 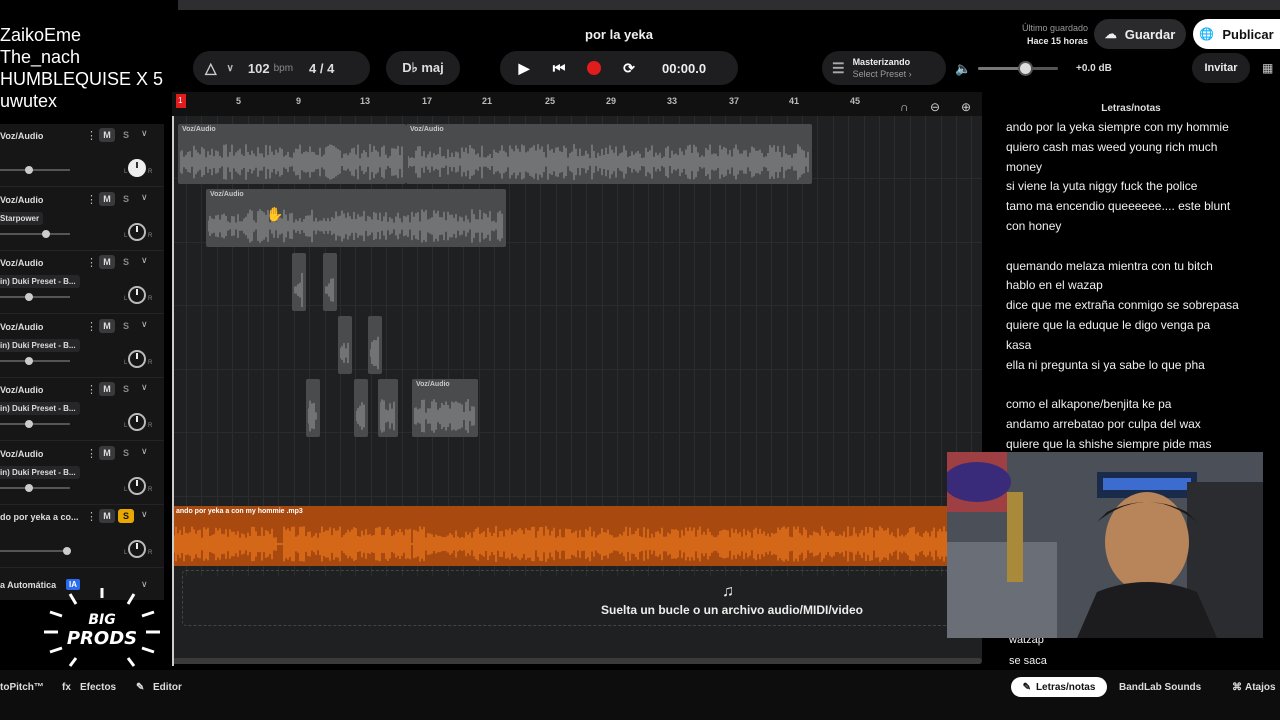 I want to click on notes-line: ella ni pregunta si ya sabe lo que pha, so click(x=1105, y=365).